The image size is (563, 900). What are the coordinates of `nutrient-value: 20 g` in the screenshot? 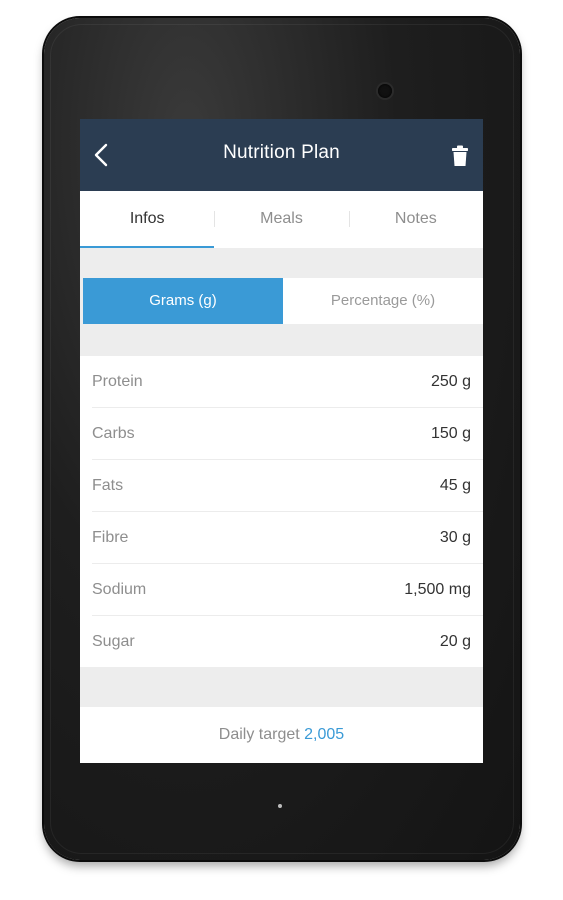 It's located at (455, 641).